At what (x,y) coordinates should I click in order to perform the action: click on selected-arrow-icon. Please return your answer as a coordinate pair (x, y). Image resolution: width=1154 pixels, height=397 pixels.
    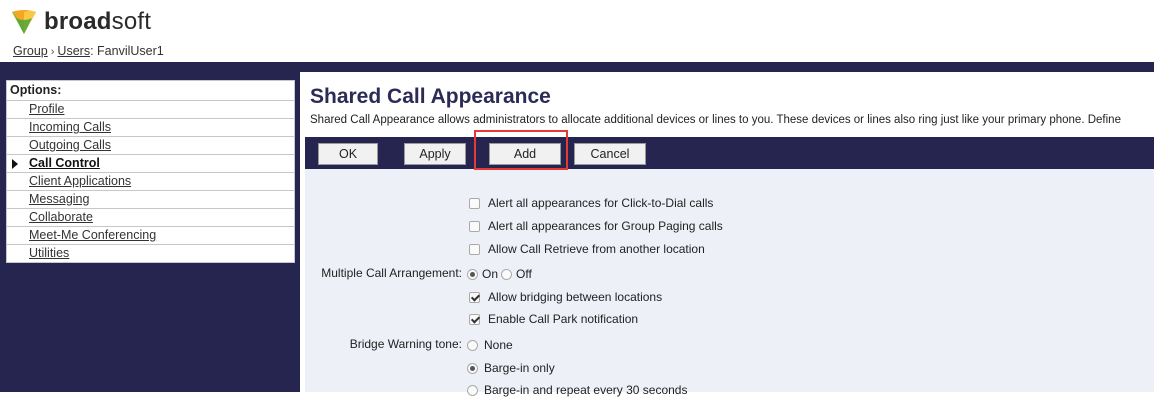
    Looking at the image, I should click on (15, 164).